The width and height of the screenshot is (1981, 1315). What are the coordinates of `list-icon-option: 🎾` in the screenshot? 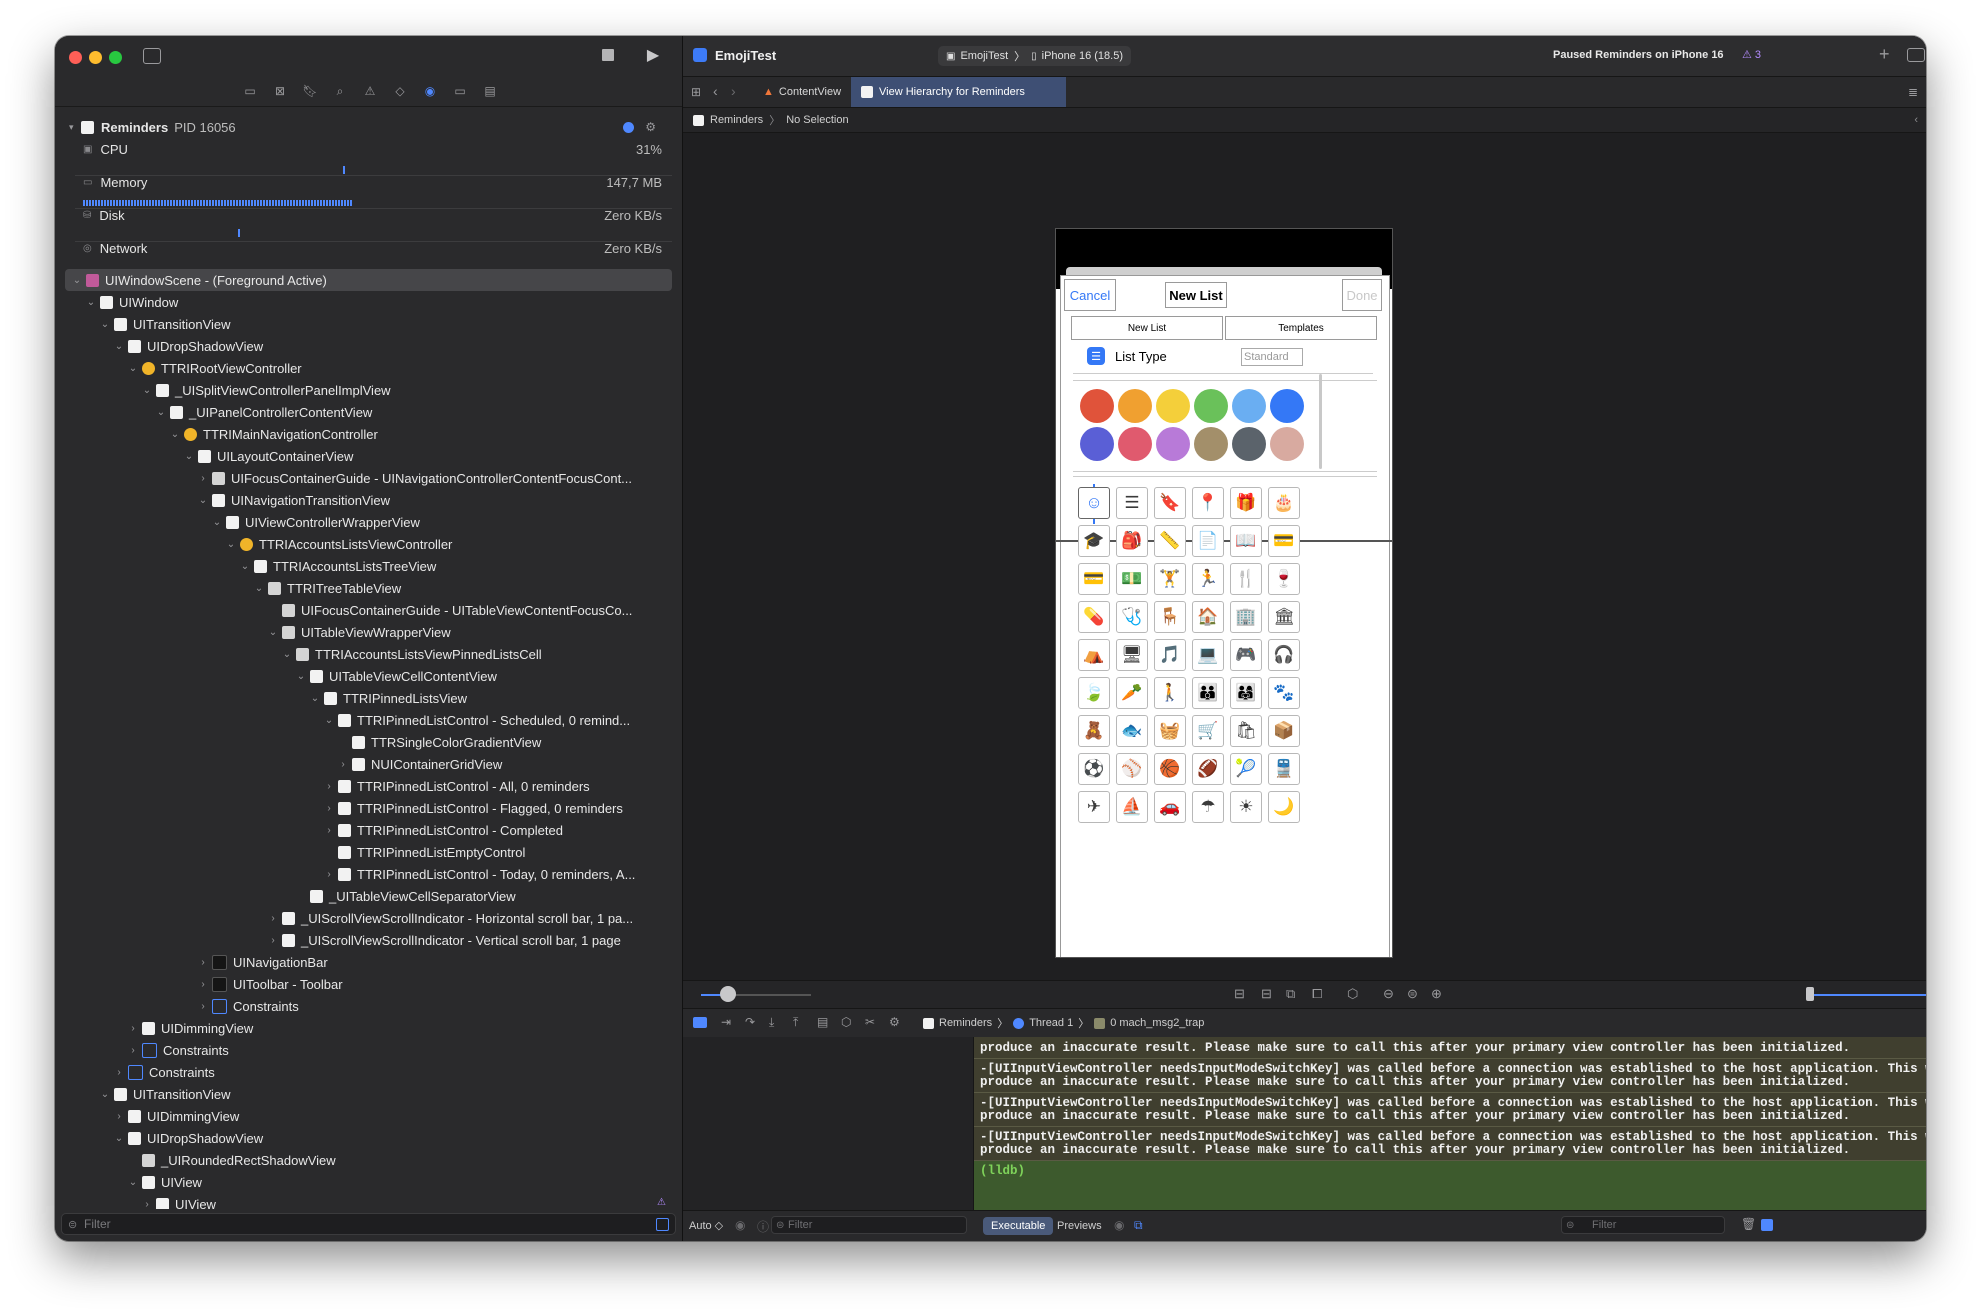 It's located at (1246, 769).